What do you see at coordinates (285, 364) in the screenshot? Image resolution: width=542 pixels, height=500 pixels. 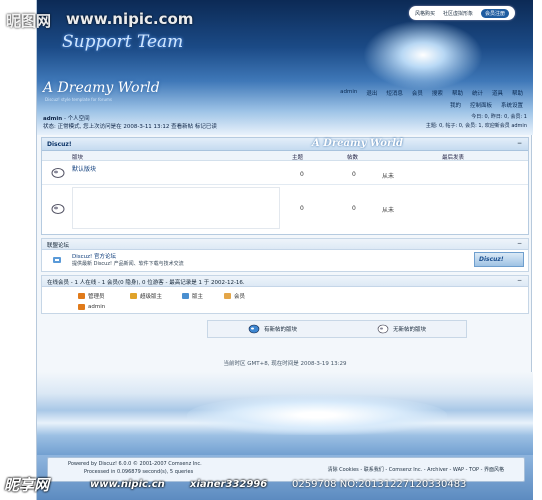 I see `time-line: 当前时区 GMT+8, 现在时间是 2008-3-19 13:29` at bounding box center [285, 364].